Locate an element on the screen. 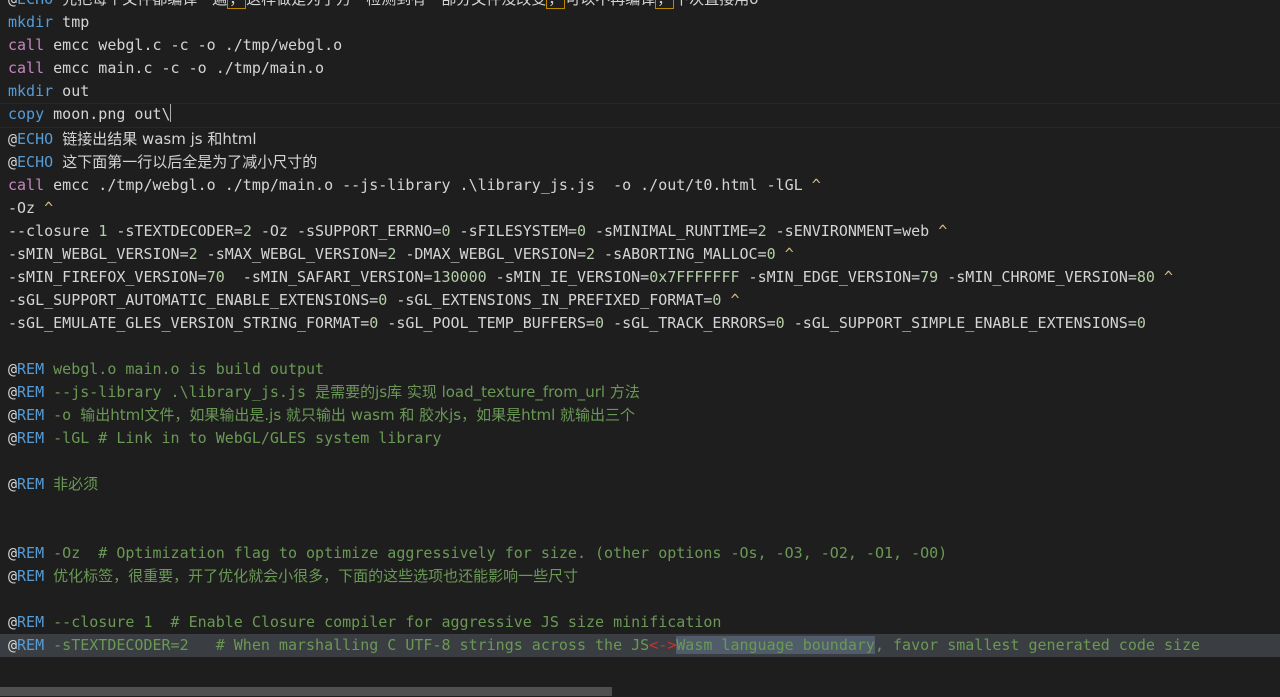 The height and width of the screenshot is (697, 1280). code-token: -sMIN_SAFARI_VERSION= is located at coordinates (328, 277).